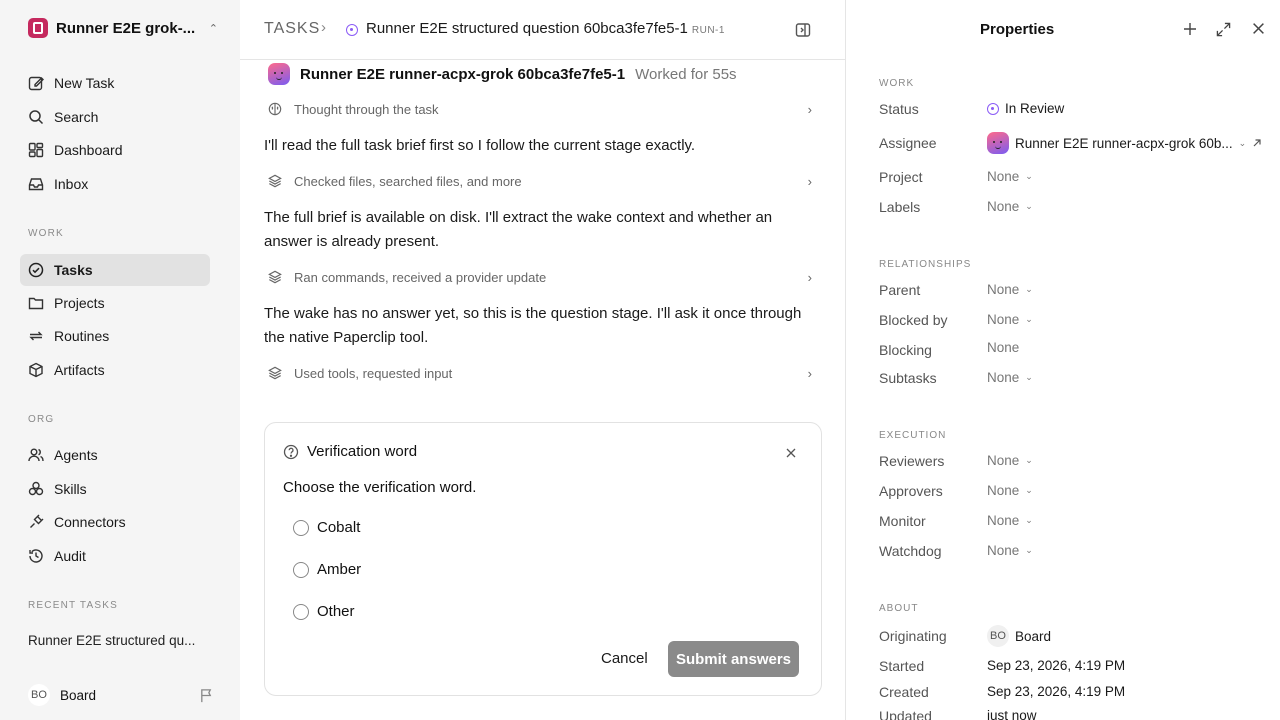 The width and height of the screenshot is (1280, 720). I want to click on panel-toggle-icon, so click(803, 30).